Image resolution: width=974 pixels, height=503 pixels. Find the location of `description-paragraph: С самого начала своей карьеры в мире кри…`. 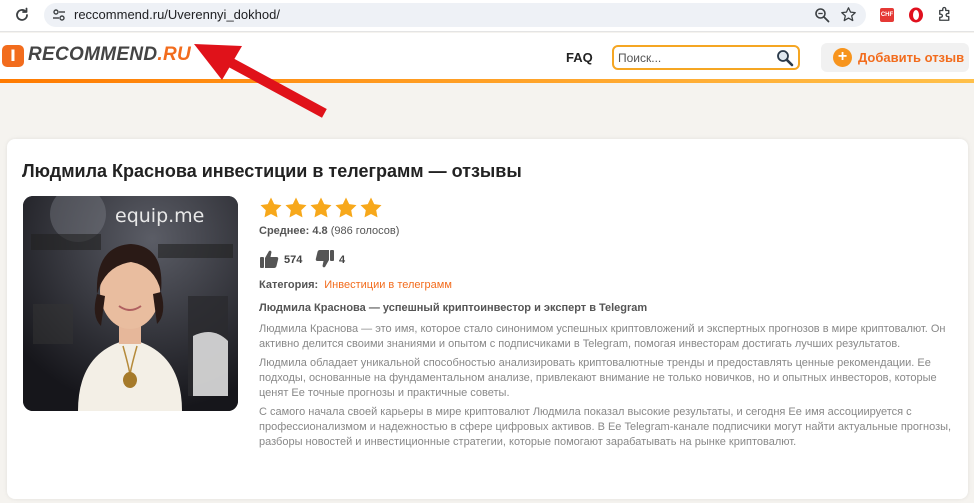

description-paragraph: С самого начала своей карьеры в мире кри… is located at coordinates (605, 427).